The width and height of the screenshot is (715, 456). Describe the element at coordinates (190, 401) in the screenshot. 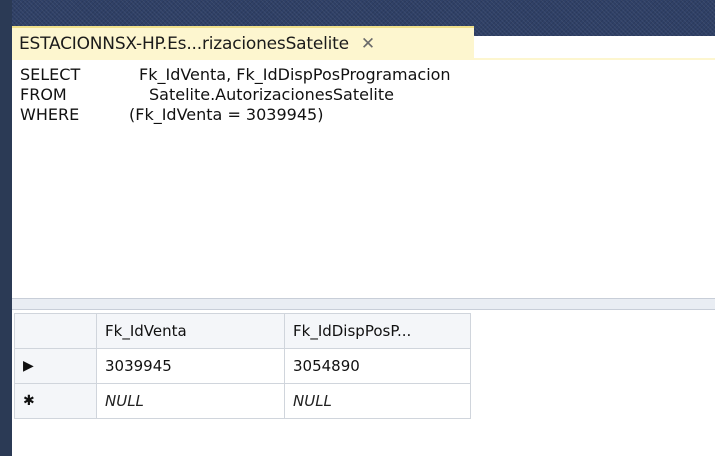

I see `cell-fk-idventa: NULL` at that location.